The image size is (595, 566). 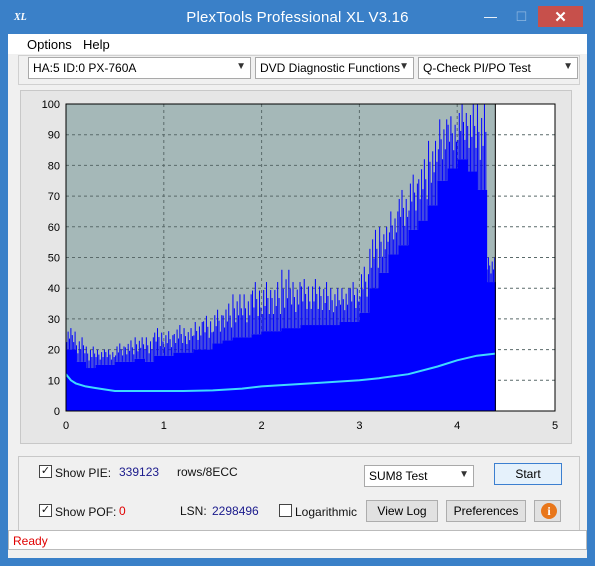 I want to click on show-poe-checkbox: ✓, so click(x=45, y=510).